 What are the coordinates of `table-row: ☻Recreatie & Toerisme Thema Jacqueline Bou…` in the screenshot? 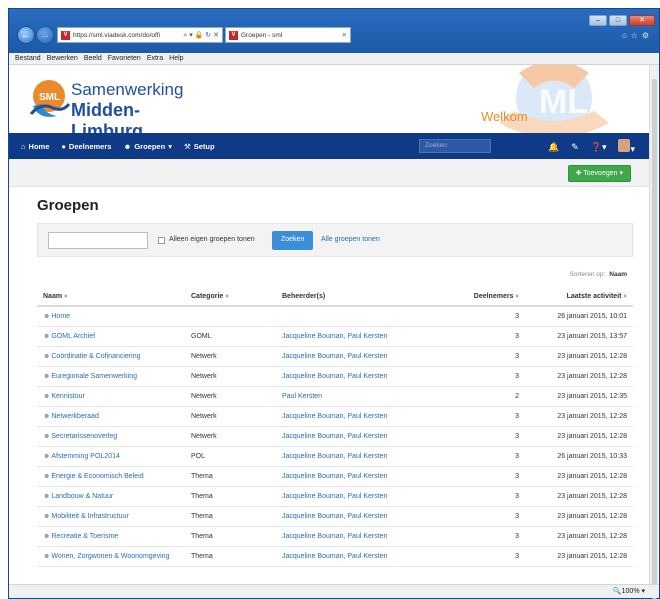 It's located at (335, 537).